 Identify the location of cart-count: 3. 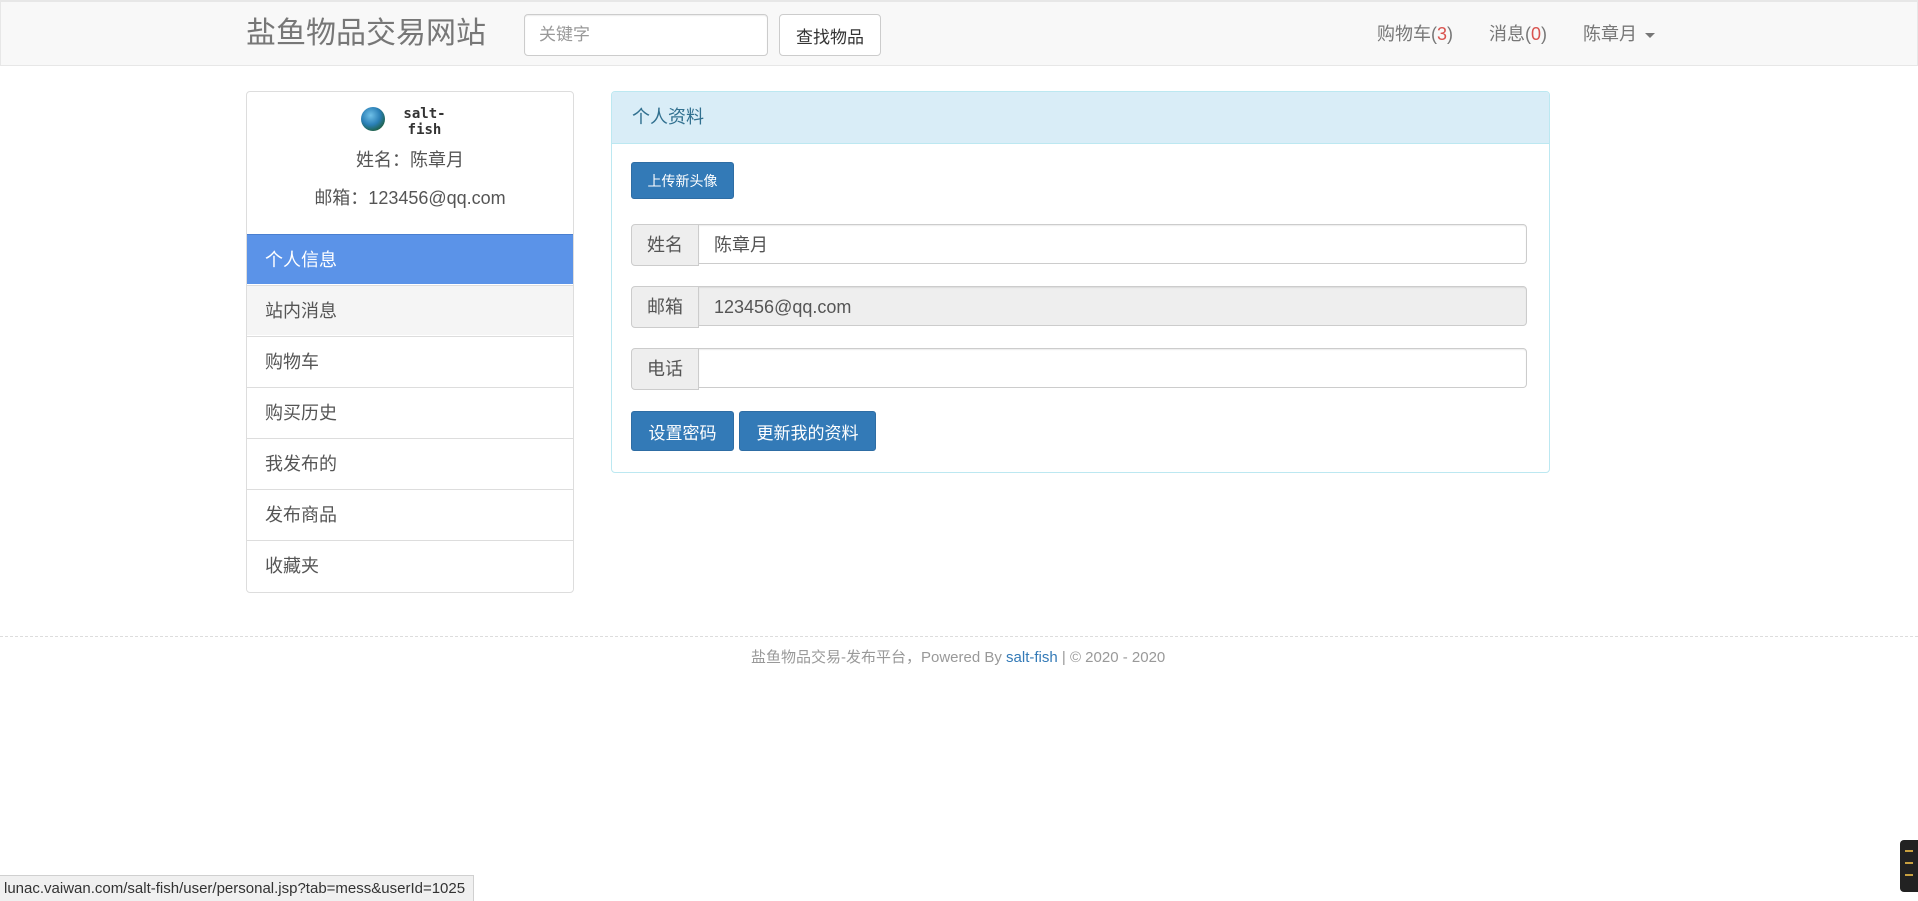
(1442, 34).